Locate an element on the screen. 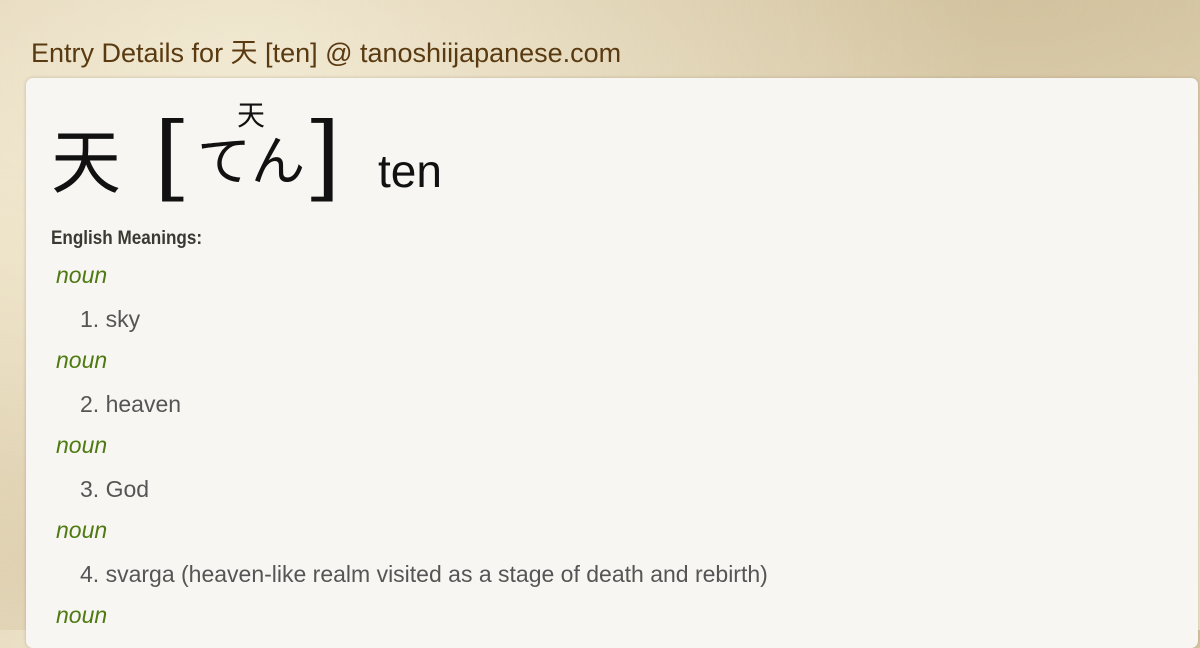 Image resolution: width=1200 pixels, height=648 pixels. sense-gloss: 2. heaven is located at coordinates (131, 404).